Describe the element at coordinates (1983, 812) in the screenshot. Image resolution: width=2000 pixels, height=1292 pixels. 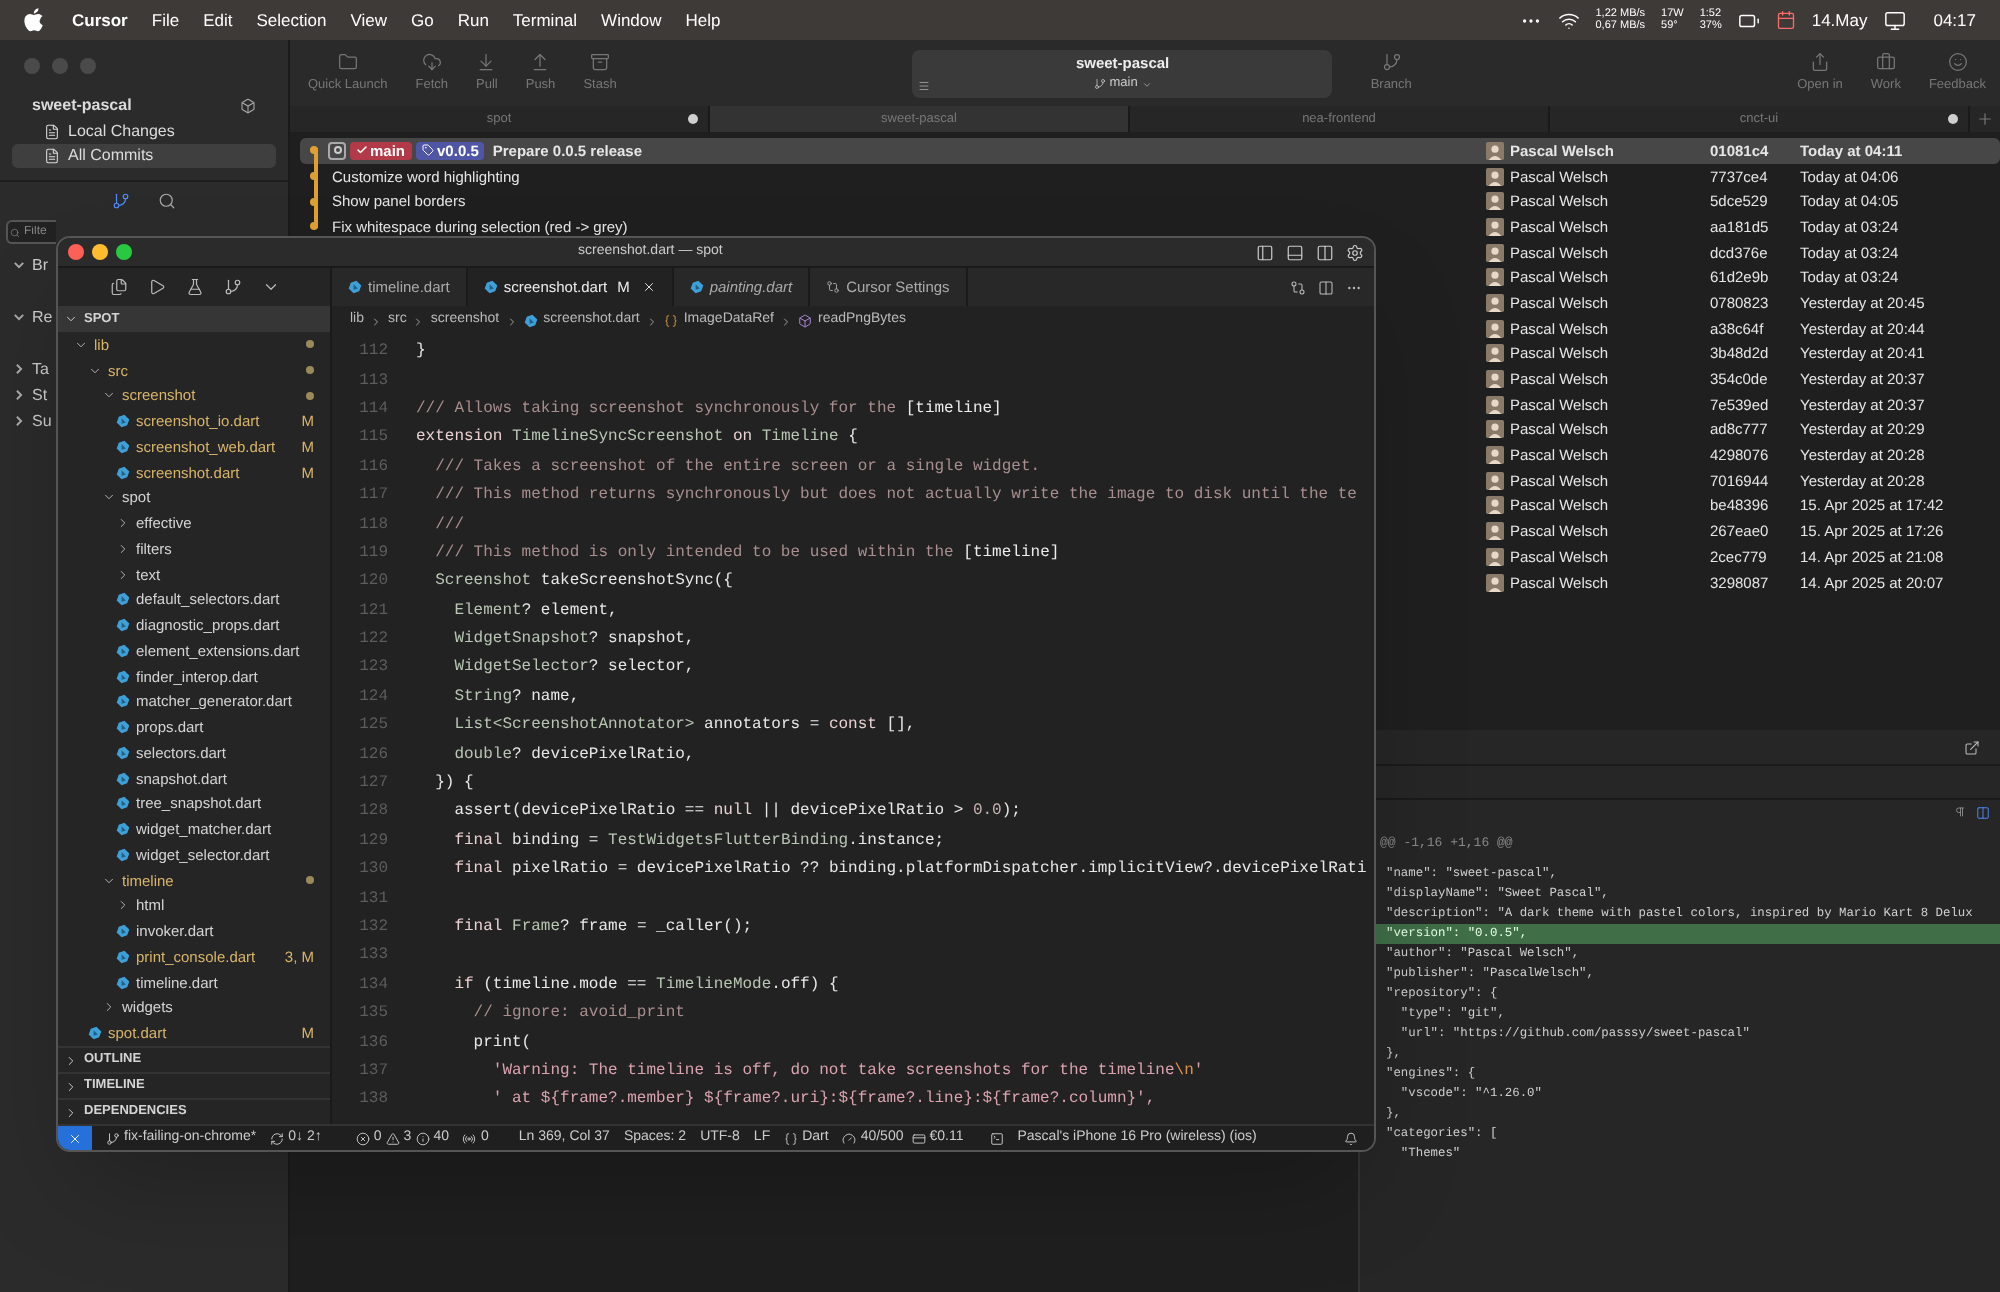
I see `split-view-icon` at that location.